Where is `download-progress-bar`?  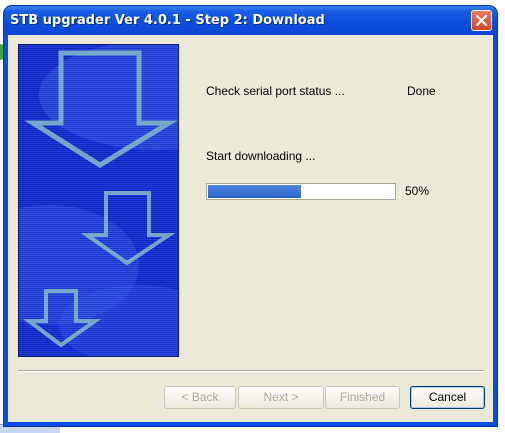
download-progress-bar is located at coordinates (301, 191).